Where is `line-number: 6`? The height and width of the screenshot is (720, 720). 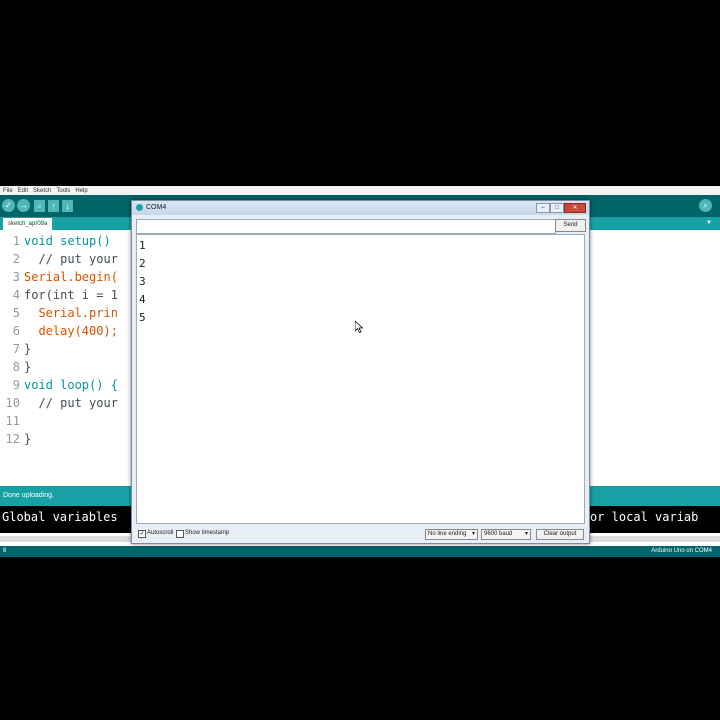
line-number: 6 is located at coordinates (16, 331).